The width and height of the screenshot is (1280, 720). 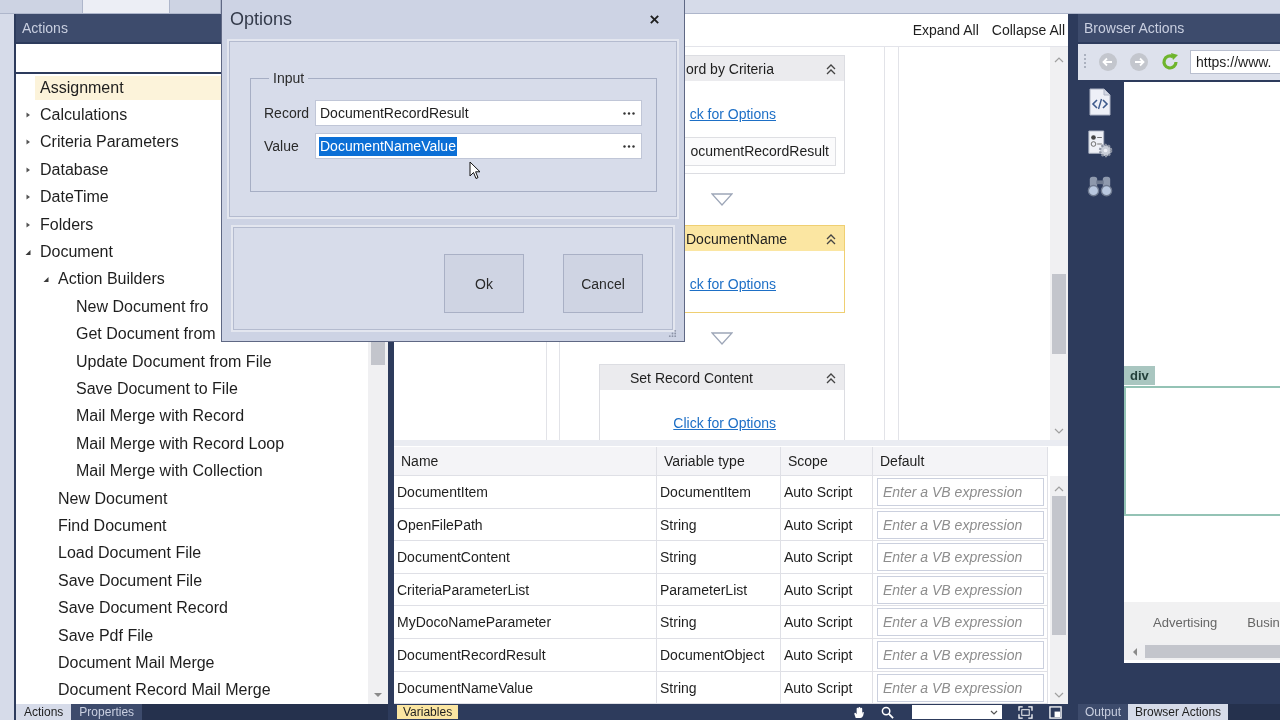 I want to click on table-cell: MyDocoNameParameter, so click(x=525, y=622).